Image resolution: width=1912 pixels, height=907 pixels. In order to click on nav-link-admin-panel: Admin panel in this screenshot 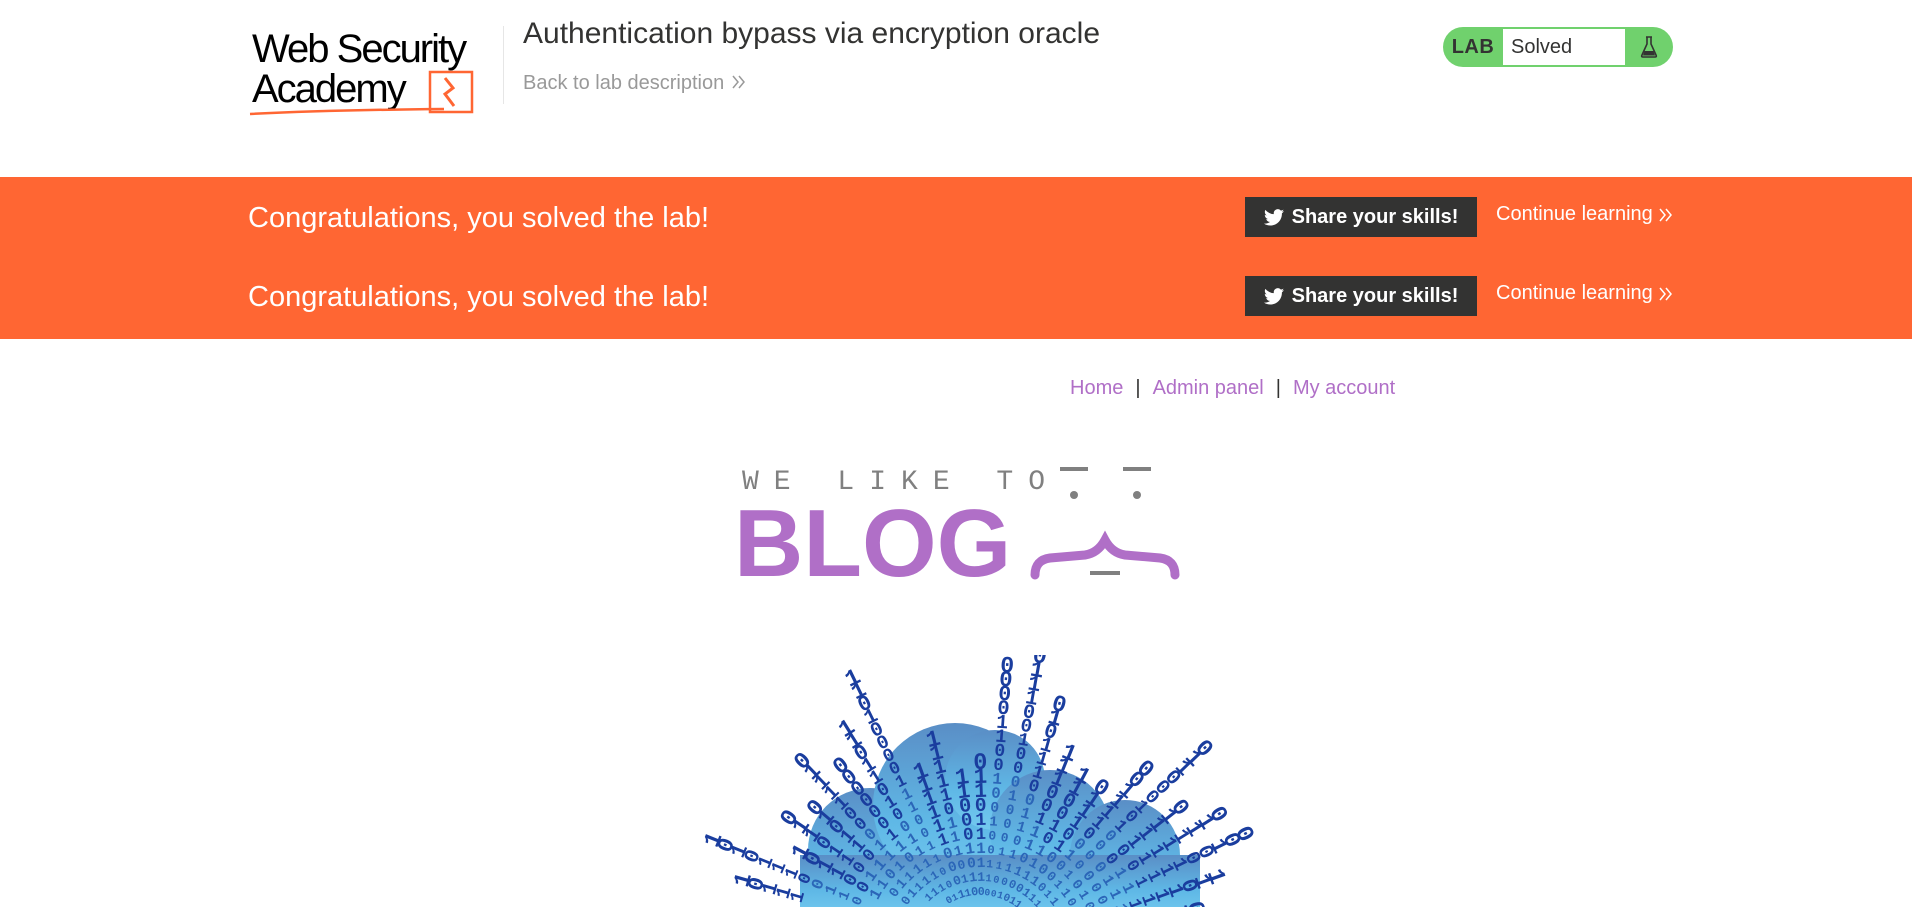, I will do `click(1208, 388)`.